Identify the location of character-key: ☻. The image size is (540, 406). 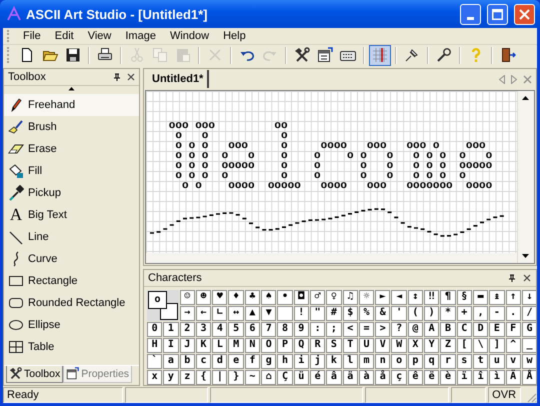
(204, 297).